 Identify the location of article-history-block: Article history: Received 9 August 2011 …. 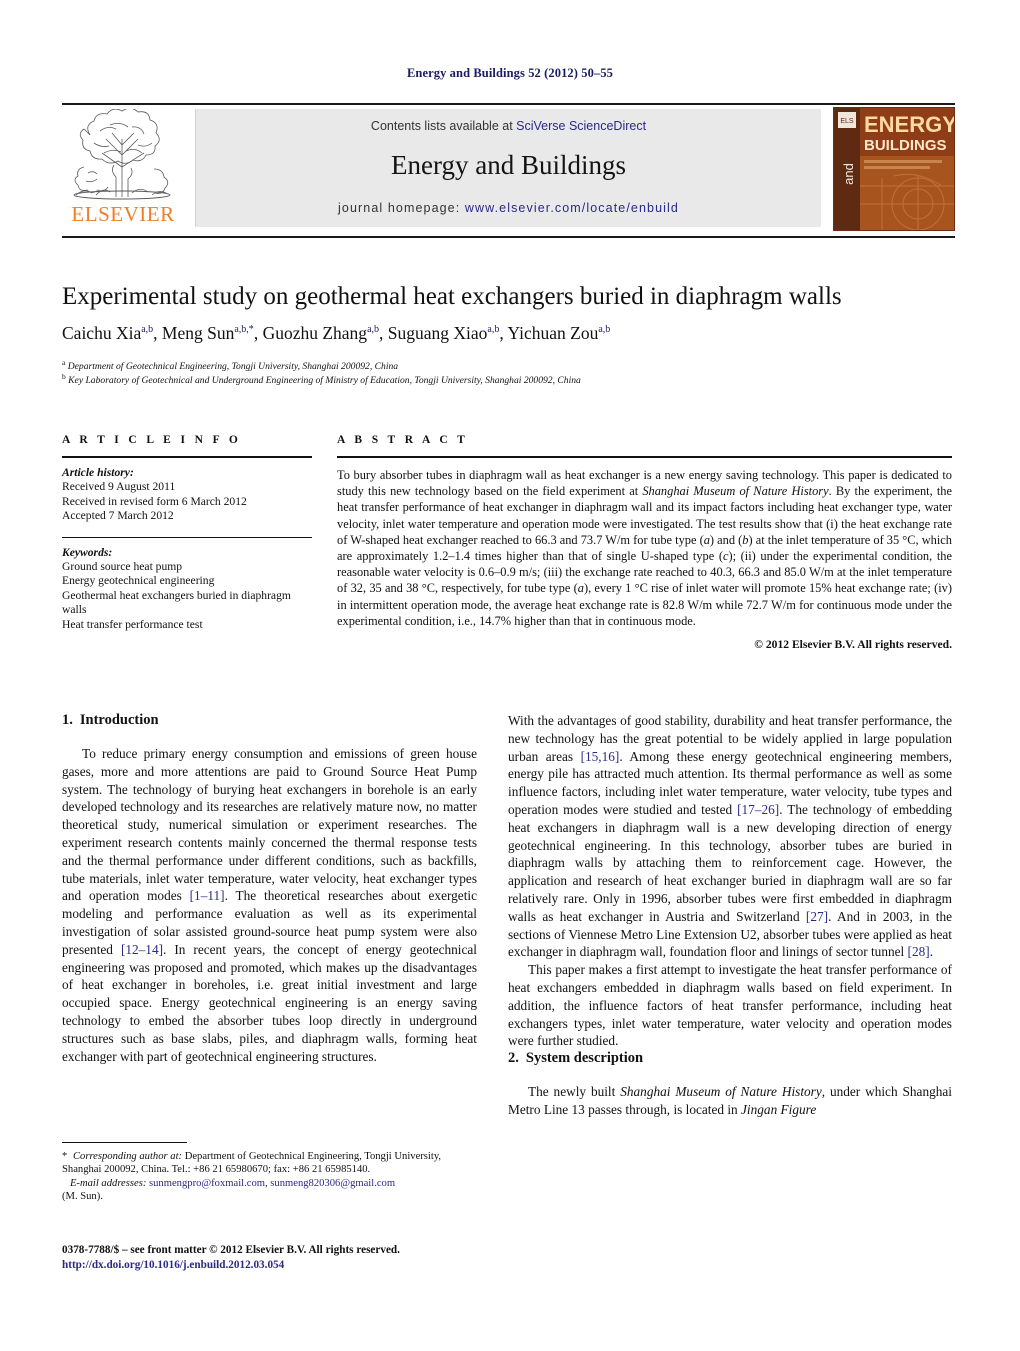
(187, 495).